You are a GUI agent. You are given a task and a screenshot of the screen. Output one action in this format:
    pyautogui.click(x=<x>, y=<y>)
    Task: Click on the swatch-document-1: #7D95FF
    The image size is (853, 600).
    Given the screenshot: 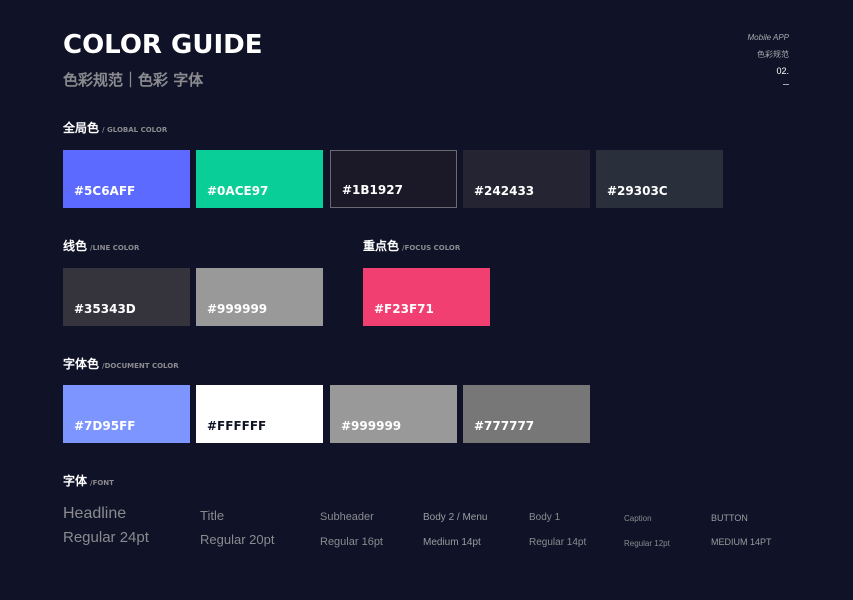 What is the action you would take?
    pyautogui.click(x=126, y=414)
    